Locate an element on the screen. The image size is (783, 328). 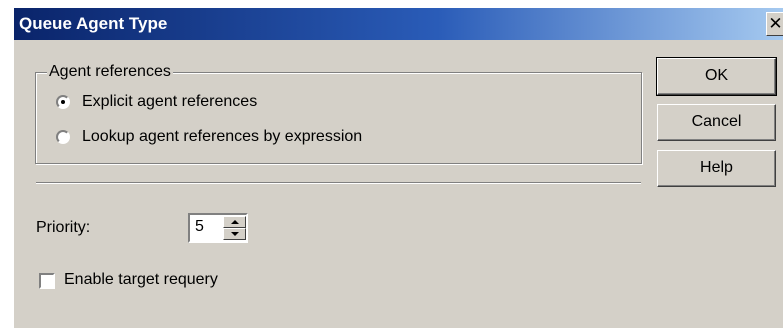
dialog-title: Queue Agent Type is located at coordinates (93, 23).